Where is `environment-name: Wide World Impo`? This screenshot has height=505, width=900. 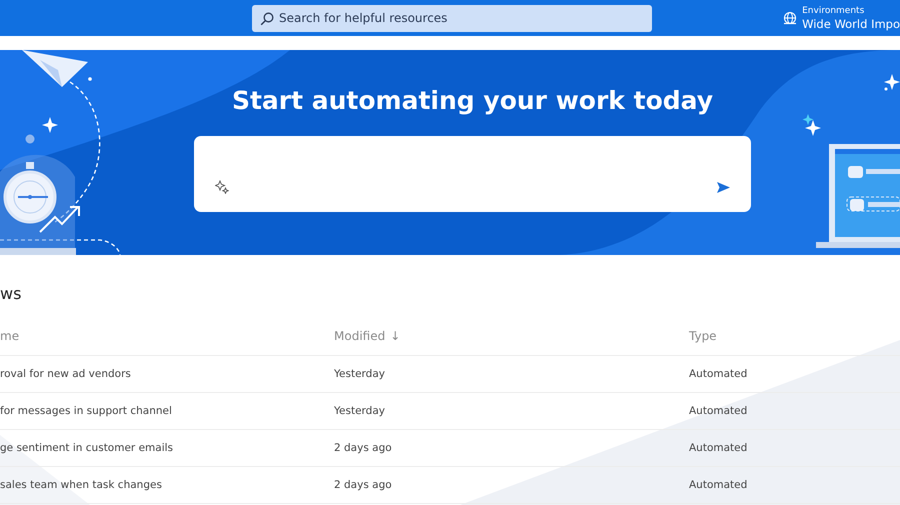 environment-name: Wide World Impo is located at coordinates (851, 23).